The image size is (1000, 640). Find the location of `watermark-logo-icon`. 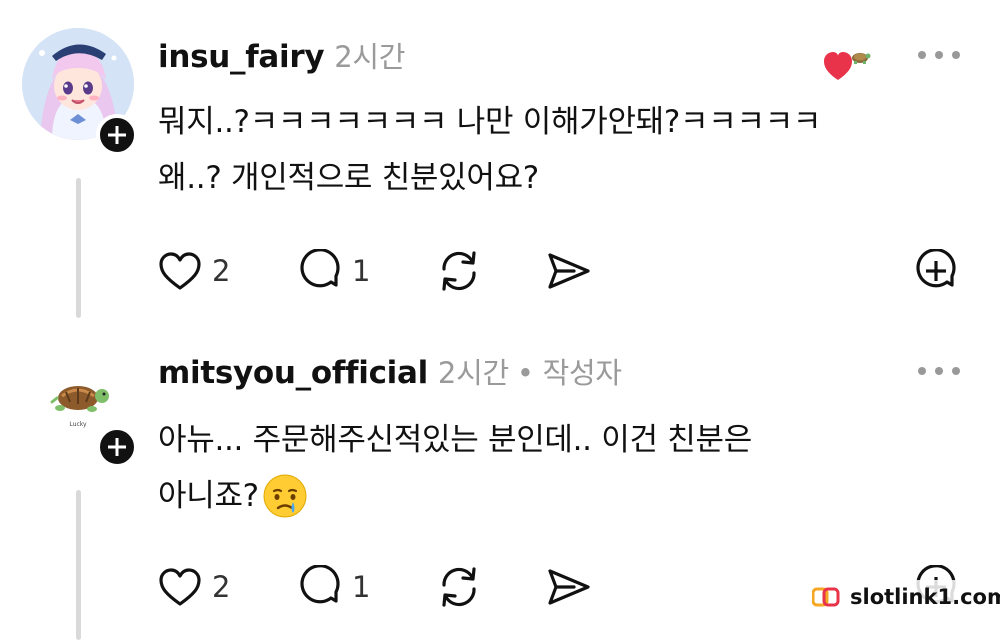

watermark-logo-icon is located at coordinates (826, 597).